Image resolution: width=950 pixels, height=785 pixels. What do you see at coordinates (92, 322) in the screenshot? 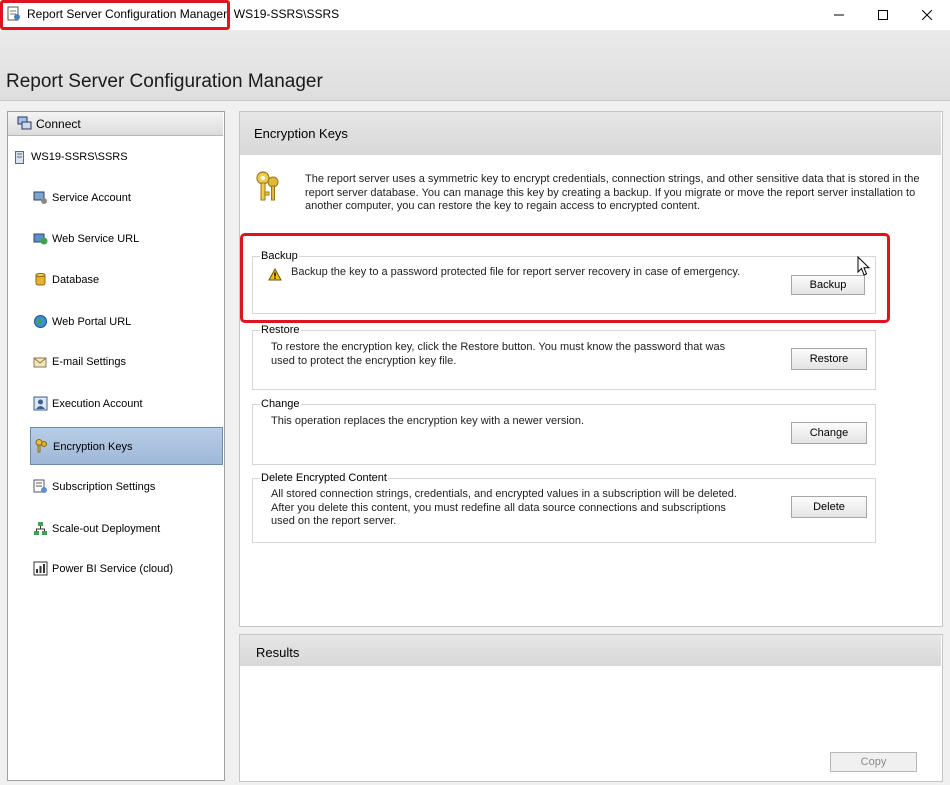
I see `nav-item-label: Web Portal URL` at bounding box center [92, 322].